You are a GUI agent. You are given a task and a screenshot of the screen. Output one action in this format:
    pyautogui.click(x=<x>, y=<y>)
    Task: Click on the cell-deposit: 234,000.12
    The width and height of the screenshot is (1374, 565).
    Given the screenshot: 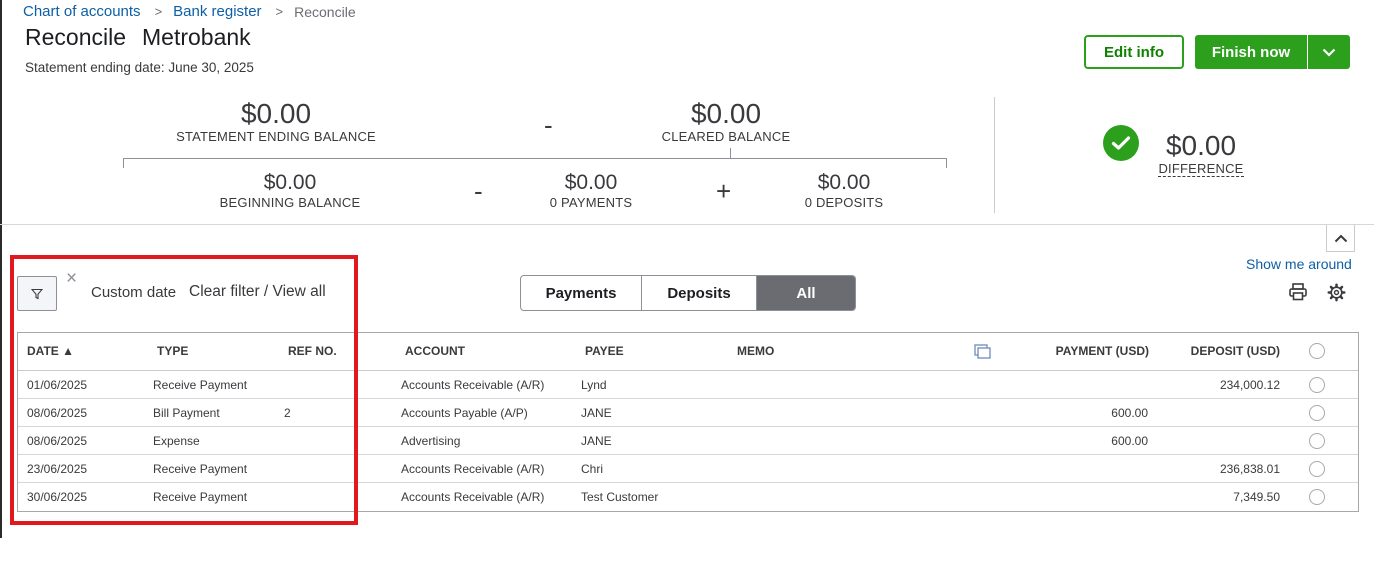 What is the action you would take?
    pyautogui.click(x=1249, y=385)
    